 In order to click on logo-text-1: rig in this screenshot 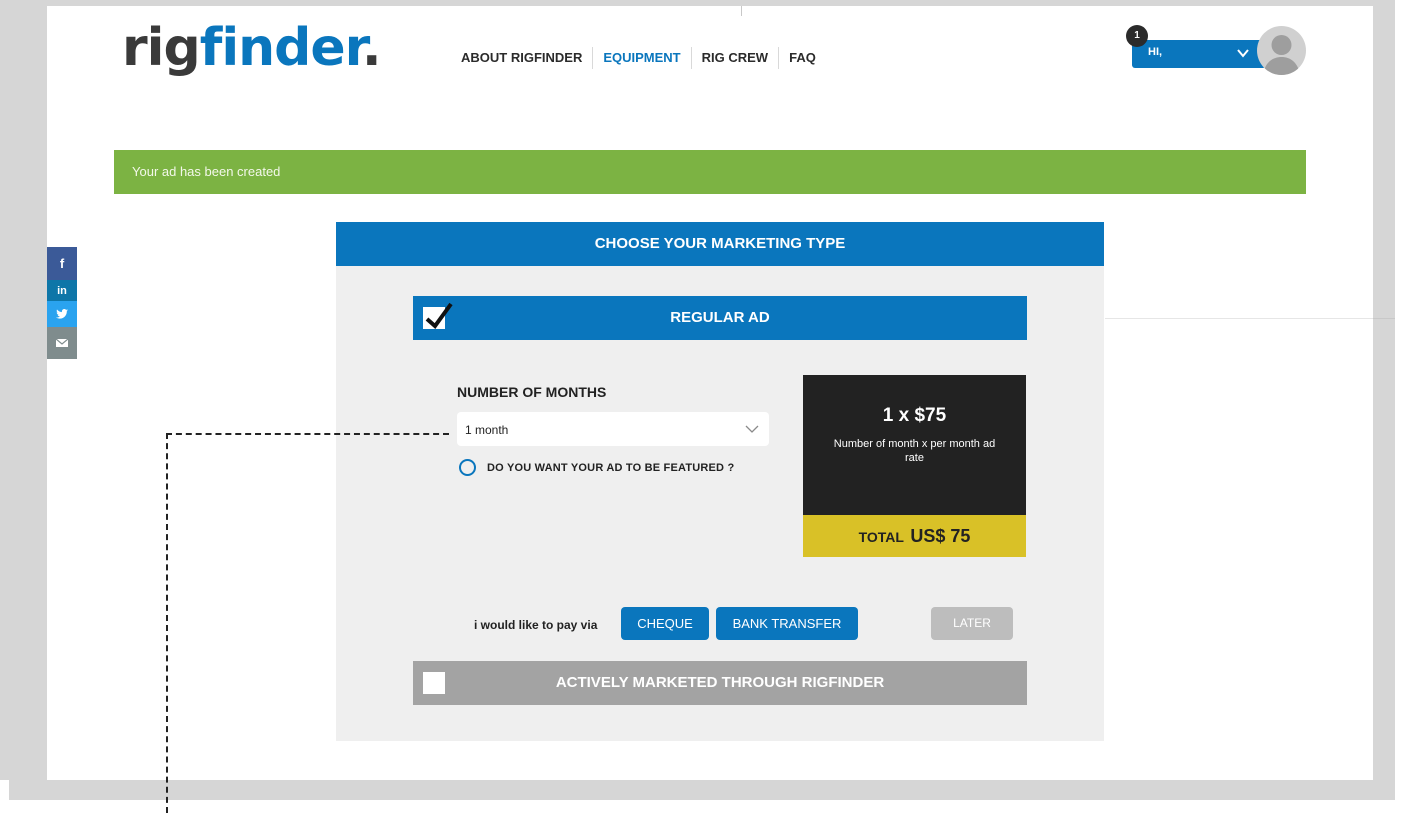, I will do `click(161, 48)`.